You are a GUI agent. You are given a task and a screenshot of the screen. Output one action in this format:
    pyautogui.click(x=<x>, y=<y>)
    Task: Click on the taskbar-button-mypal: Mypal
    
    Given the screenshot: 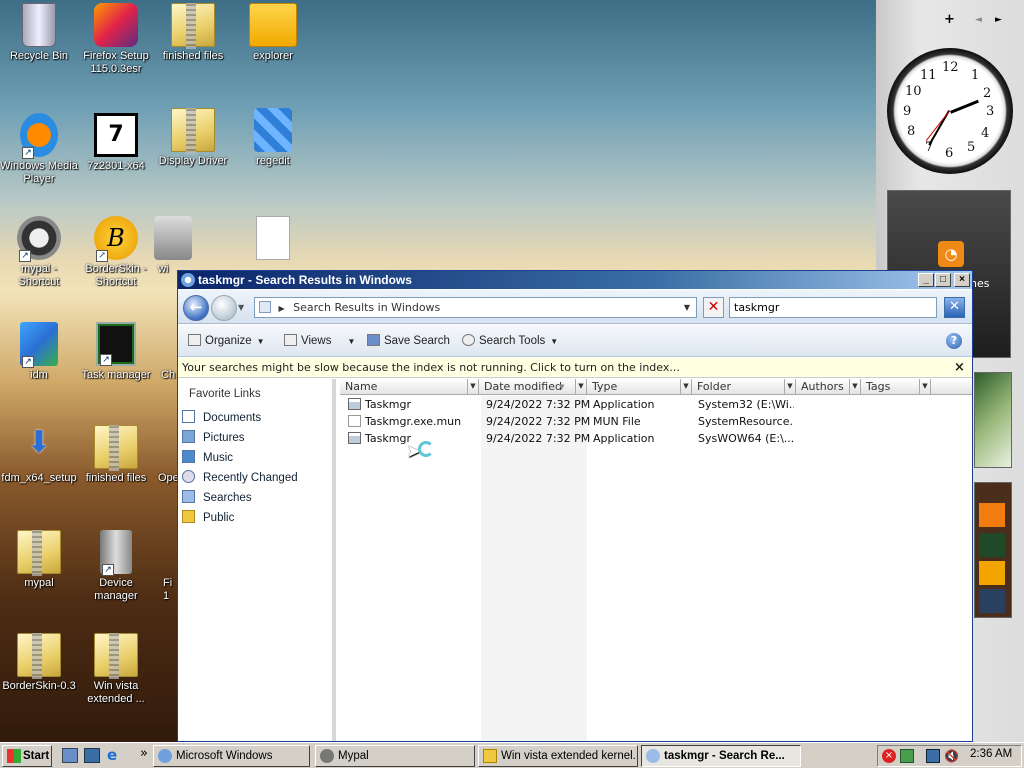 What is the action you would take?
    pyautogui.click(x=395, y=756)
    